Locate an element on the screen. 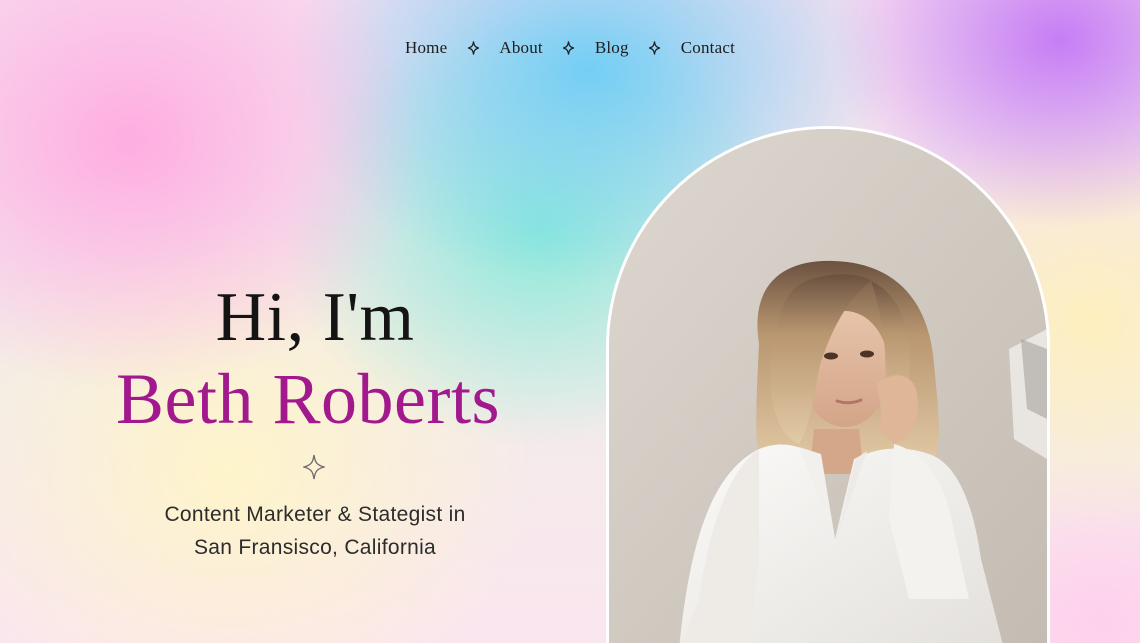 This screenshot has width=1140, height=643. nav-contact-link: Contact is located at coordinates (708, 48).